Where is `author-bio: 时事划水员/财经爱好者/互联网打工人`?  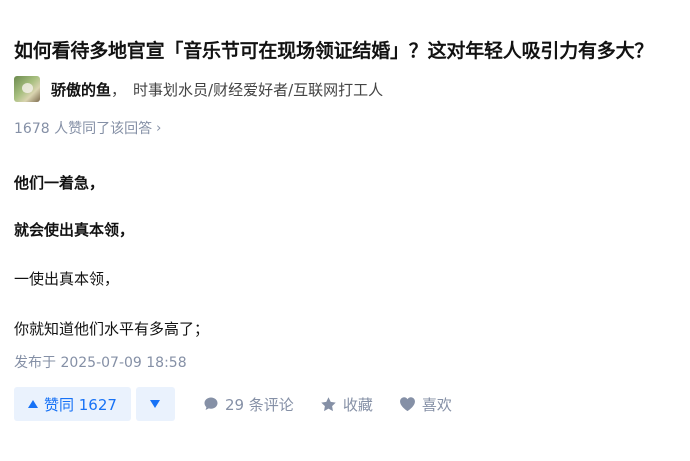 author-bio: 时事划水员/财经爱好者/互联网打工人 is located at coordinates (258, 89).